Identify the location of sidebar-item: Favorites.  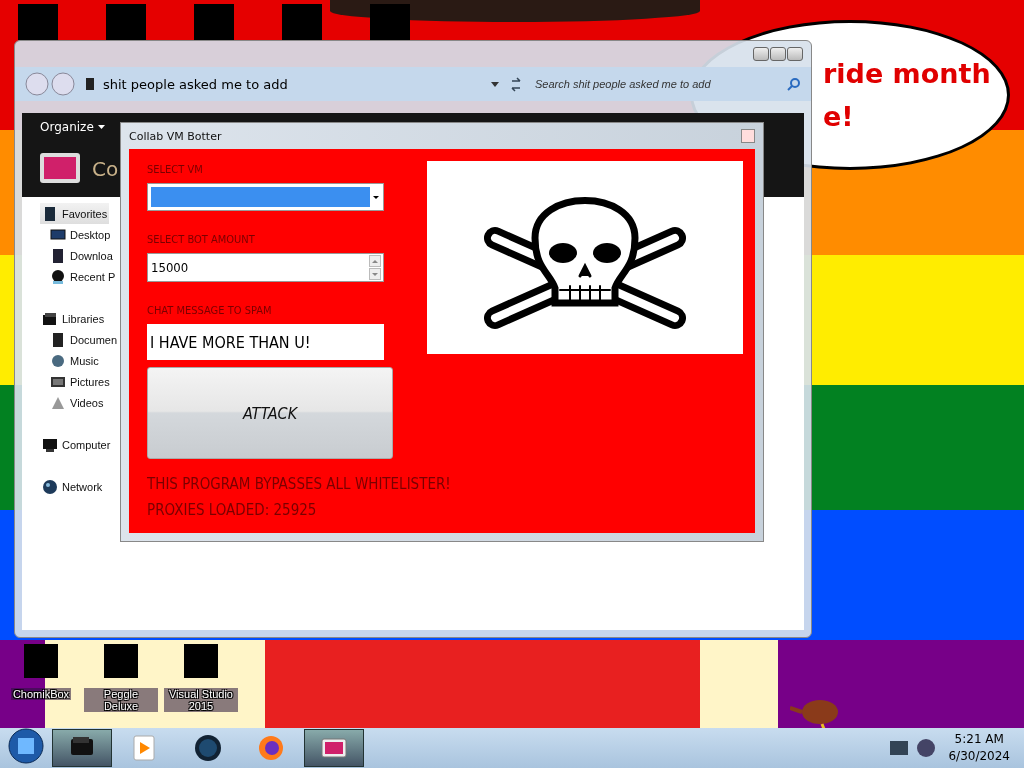
(75, 213).